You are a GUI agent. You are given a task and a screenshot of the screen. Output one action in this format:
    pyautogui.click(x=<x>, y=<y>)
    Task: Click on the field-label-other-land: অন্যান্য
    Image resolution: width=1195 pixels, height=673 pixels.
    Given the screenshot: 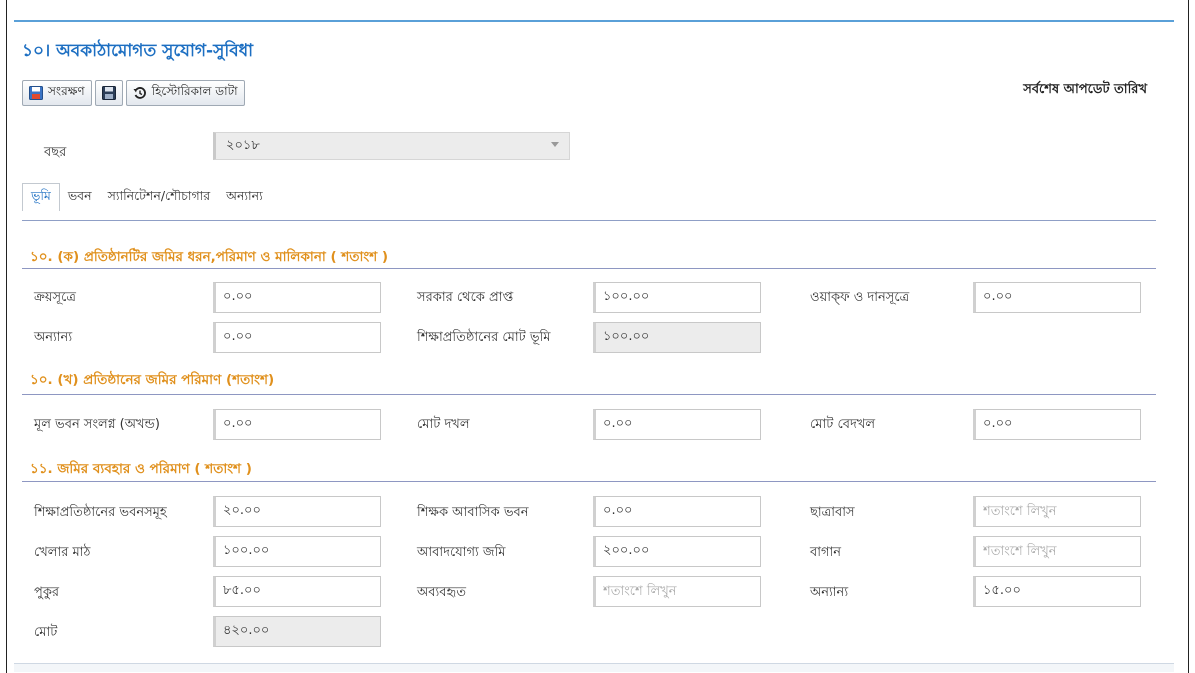 What is the action you would take?
    pyautogui.click(x=53, y=337)
    